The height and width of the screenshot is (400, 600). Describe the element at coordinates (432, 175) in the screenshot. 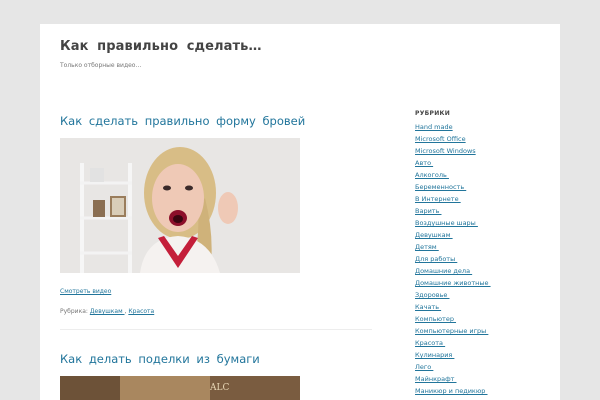

I see `category-link: Алкоголь` at that location.